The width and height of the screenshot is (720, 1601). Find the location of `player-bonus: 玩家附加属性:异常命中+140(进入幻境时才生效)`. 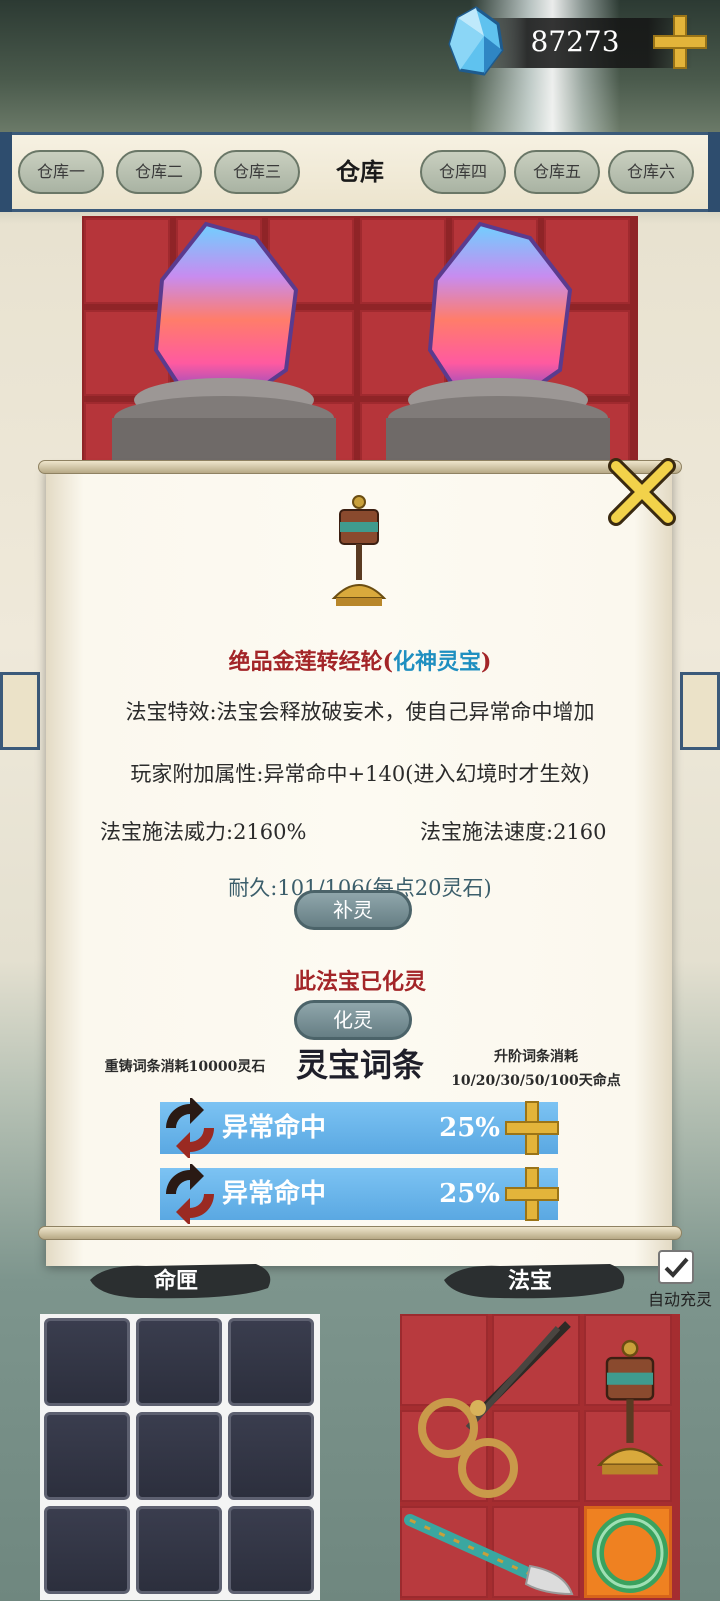

player-bonus: 玩家附加属性:异常命中+140(进入幻境时才生效) is located at coordinates (360, 774).